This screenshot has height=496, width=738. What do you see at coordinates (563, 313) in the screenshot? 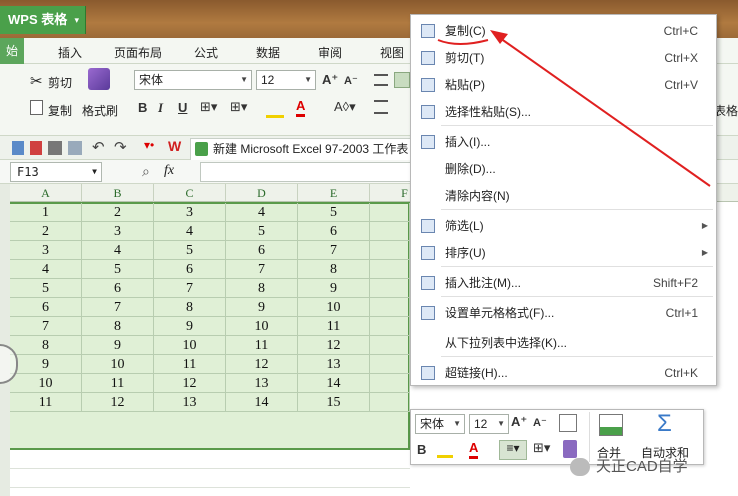
I see `context-menu-item: 设置单元格格式(F)... Ctrl+1` at bounding box center [563, 313].